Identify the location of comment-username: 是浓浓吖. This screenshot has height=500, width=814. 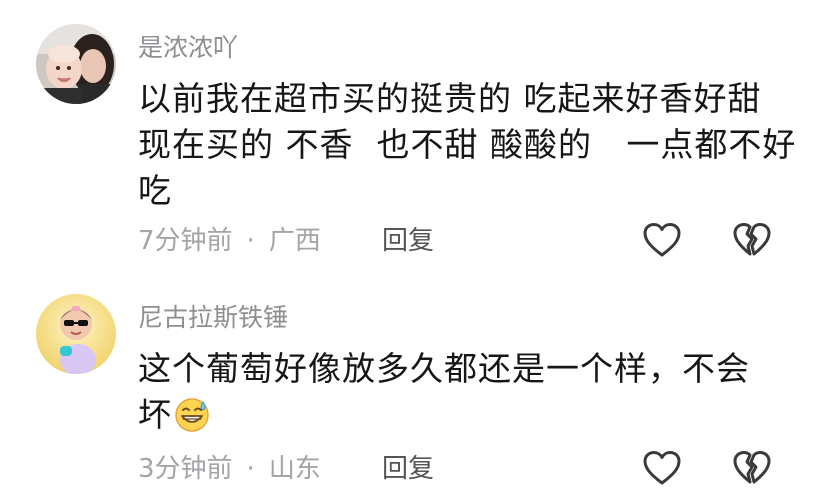
(188, 47).